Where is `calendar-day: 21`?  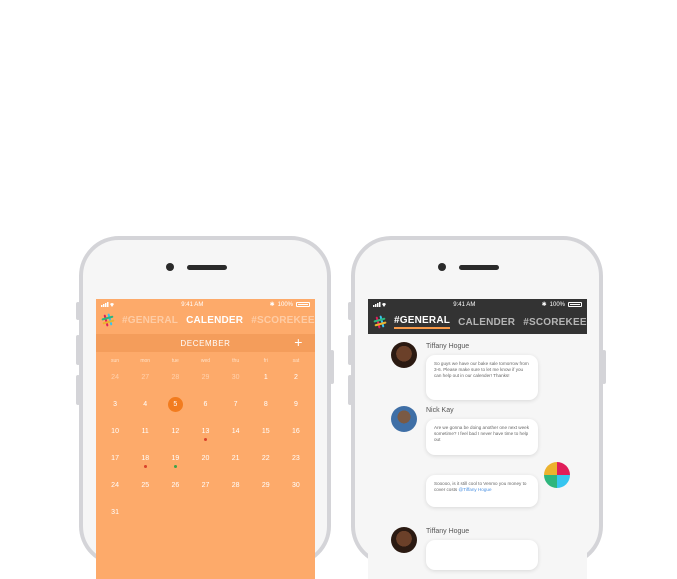
calendar-day: 21 is located at coordinates (236, 462).